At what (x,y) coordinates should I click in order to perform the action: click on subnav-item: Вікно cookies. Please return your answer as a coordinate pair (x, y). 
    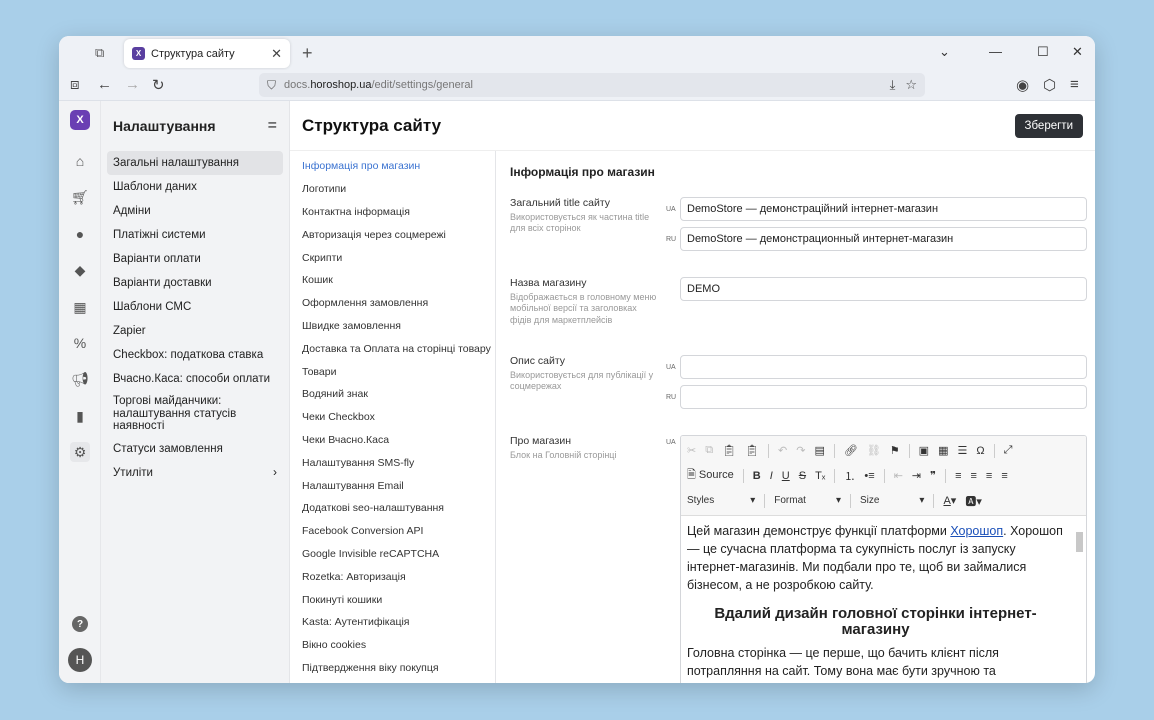
    Looking at the image, I should click on (392, 645).